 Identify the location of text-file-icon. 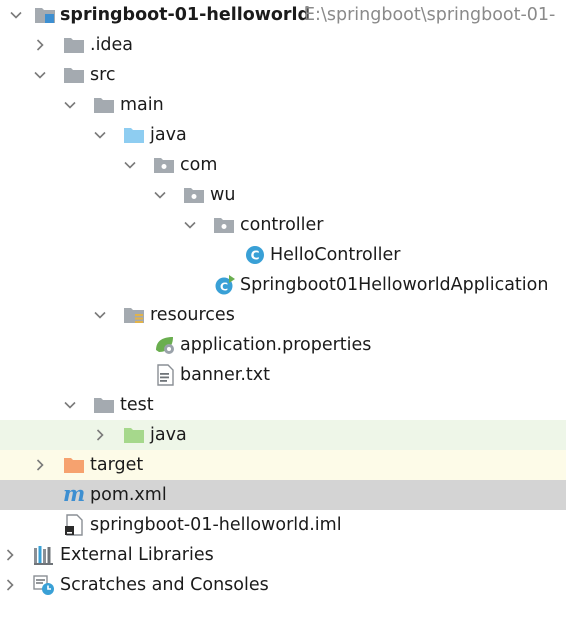
(165, 375).